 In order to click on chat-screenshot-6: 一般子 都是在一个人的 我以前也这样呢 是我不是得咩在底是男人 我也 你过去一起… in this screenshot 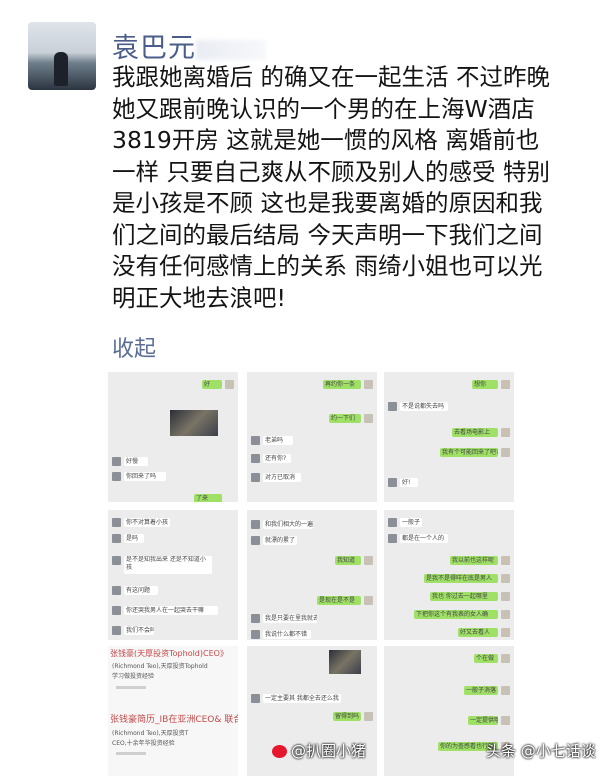, I will do `click(449, 575)`.